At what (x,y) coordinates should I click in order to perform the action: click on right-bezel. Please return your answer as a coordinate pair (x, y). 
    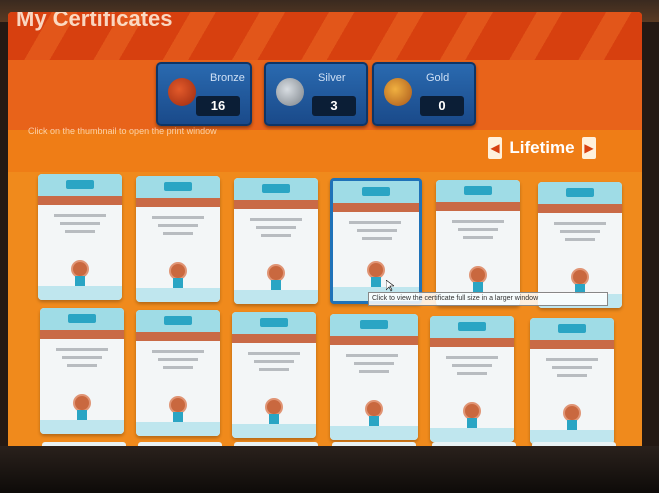
    Looking at the image, I should click on (650, 246).